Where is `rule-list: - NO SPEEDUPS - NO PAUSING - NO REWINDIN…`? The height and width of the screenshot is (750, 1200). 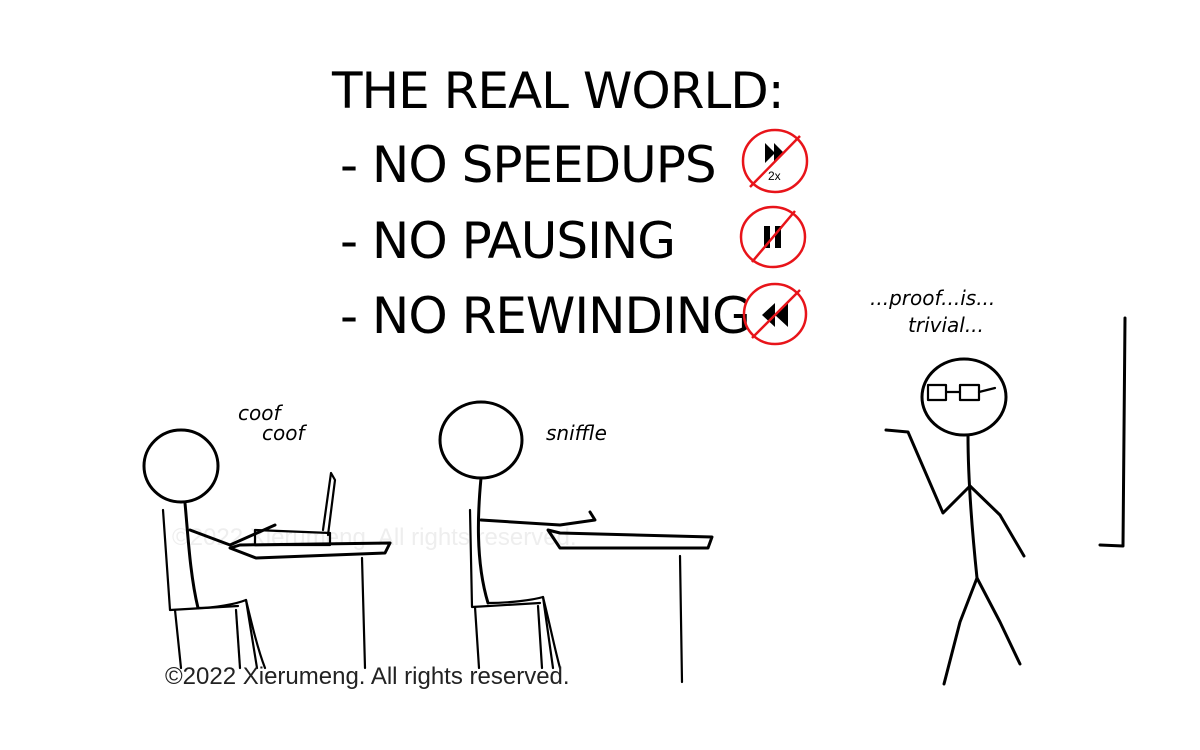
rule-list: - NO SPEEDUPS - NO PAUSING - NO REWINDIN… is located at coordinates (545, 240).